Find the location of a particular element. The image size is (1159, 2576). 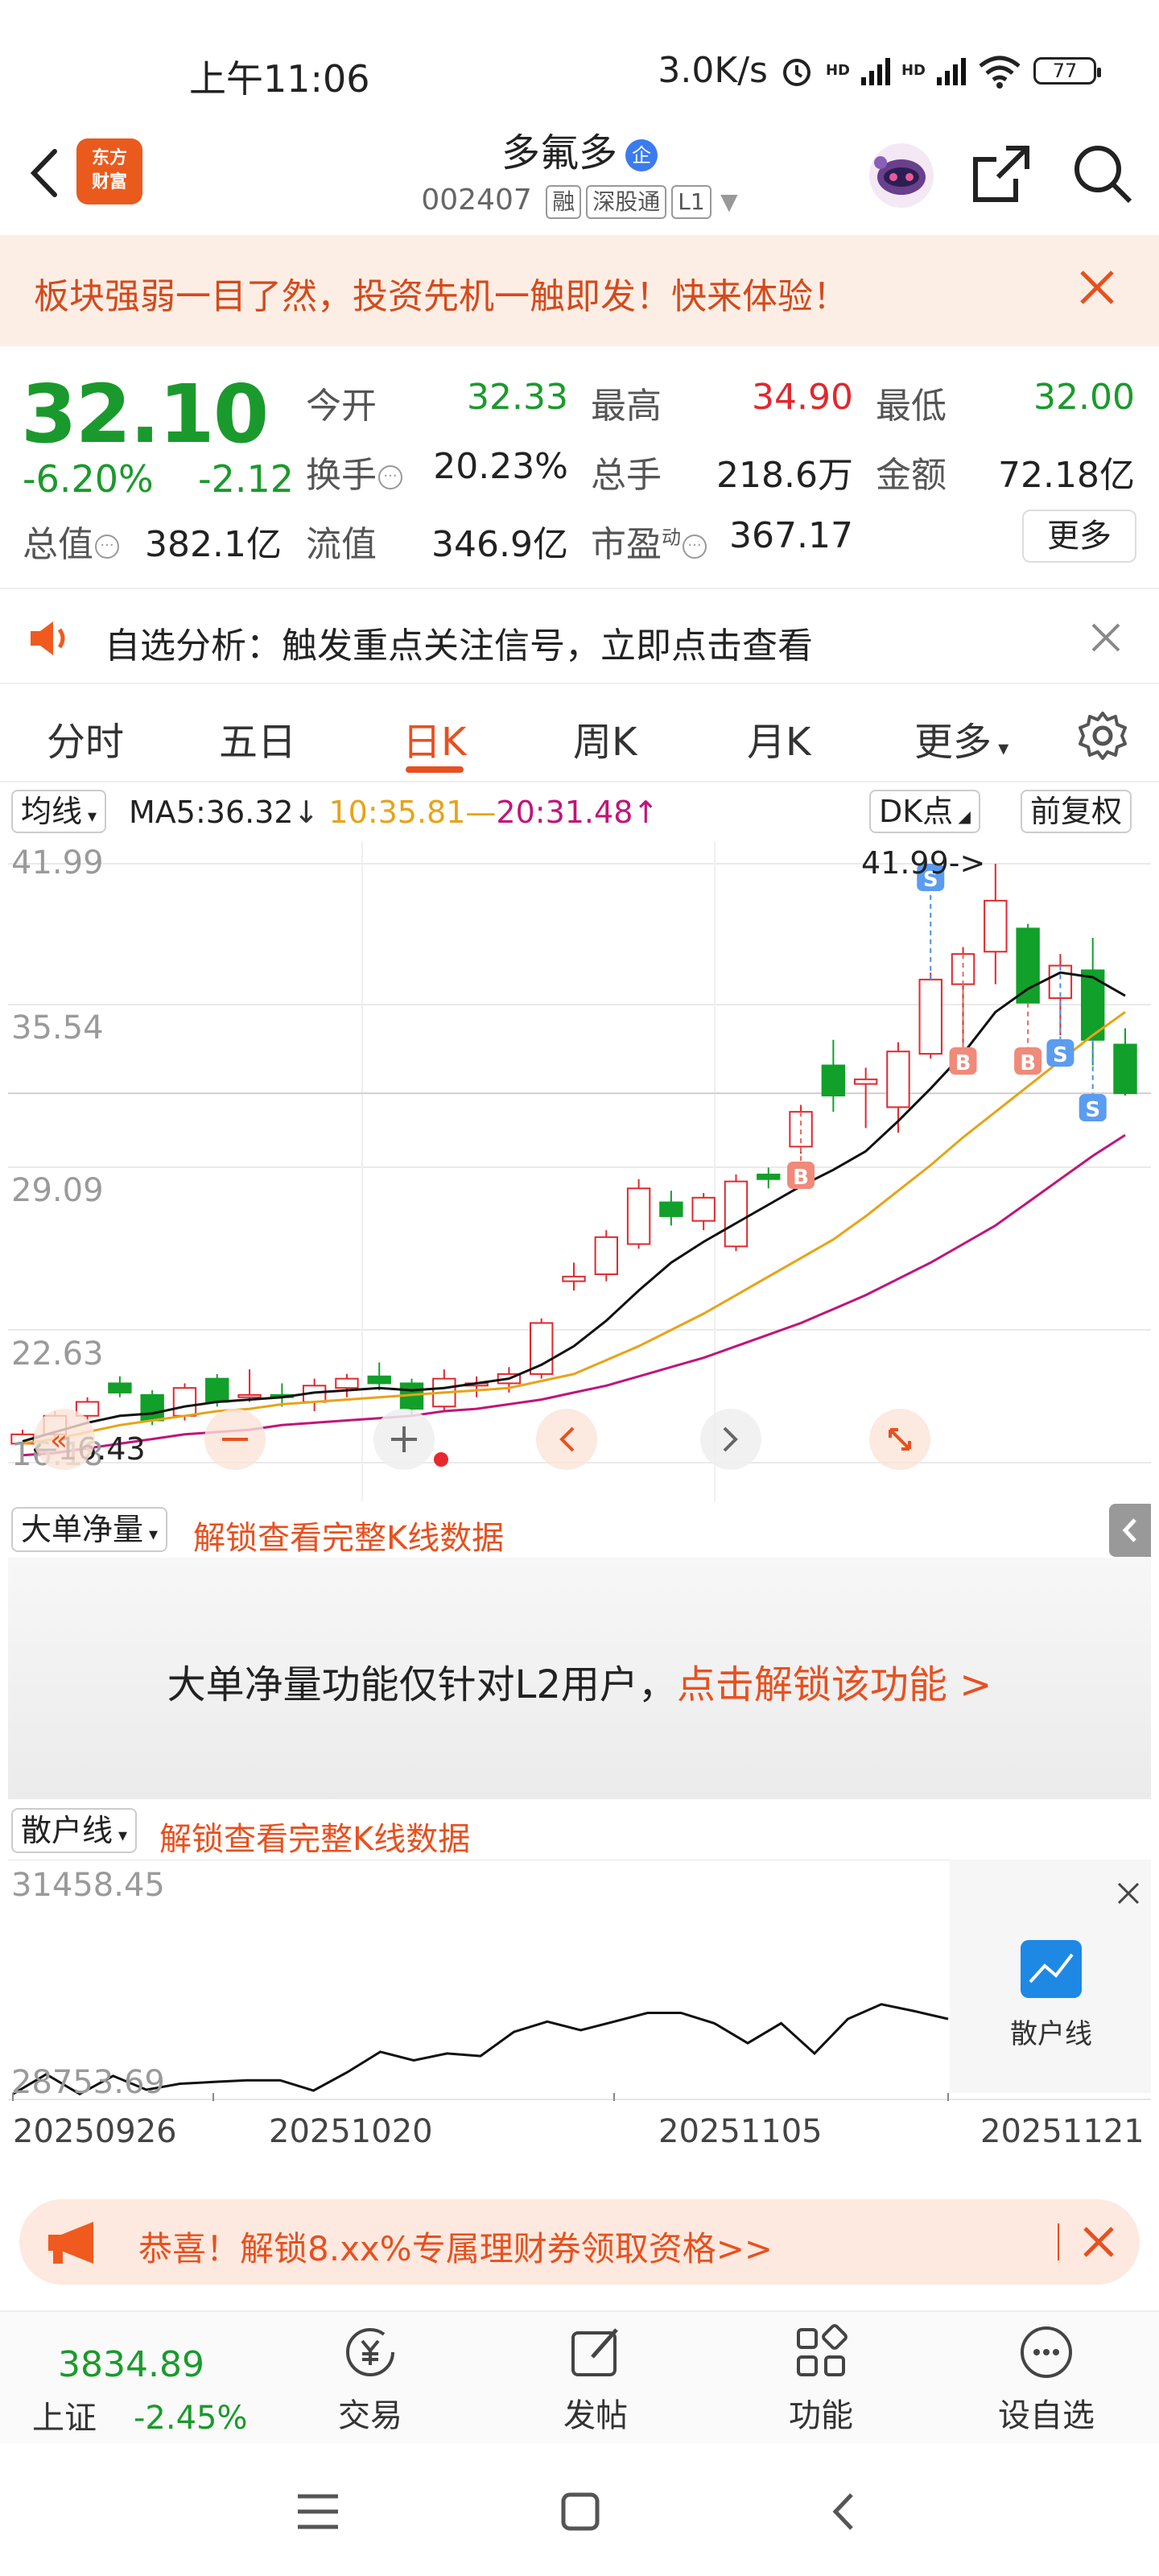

y-tick-label: 29.09 is located at coordinates (58, 1190).